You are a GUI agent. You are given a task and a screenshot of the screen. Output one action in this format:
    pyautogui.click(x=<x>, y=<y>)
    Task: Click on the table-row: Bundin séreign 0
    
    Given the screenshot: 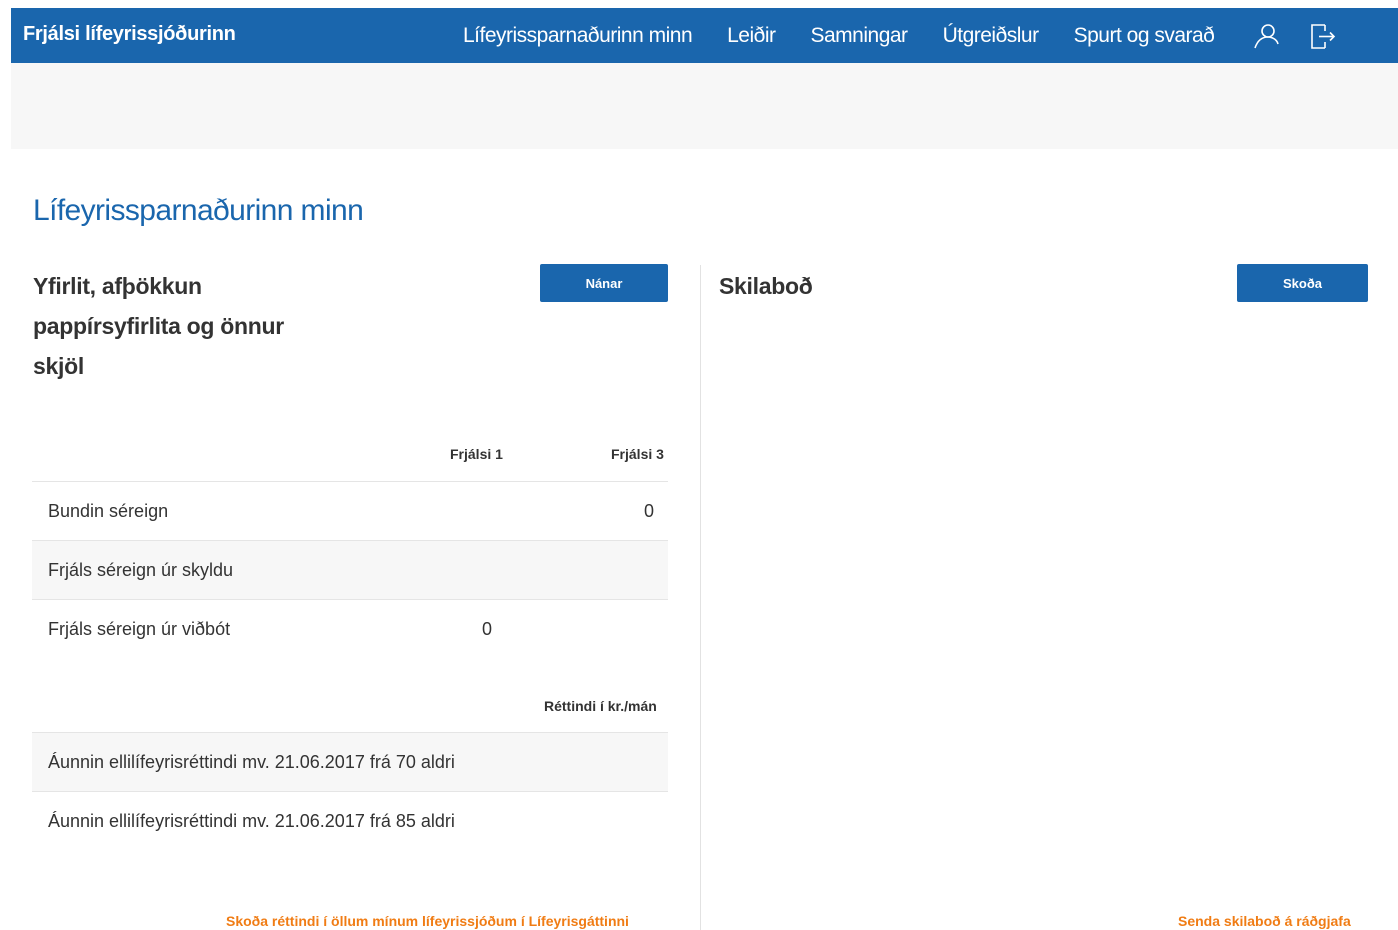 What is the action you would take?
    pyautogui.click(x=350, y=510)
    